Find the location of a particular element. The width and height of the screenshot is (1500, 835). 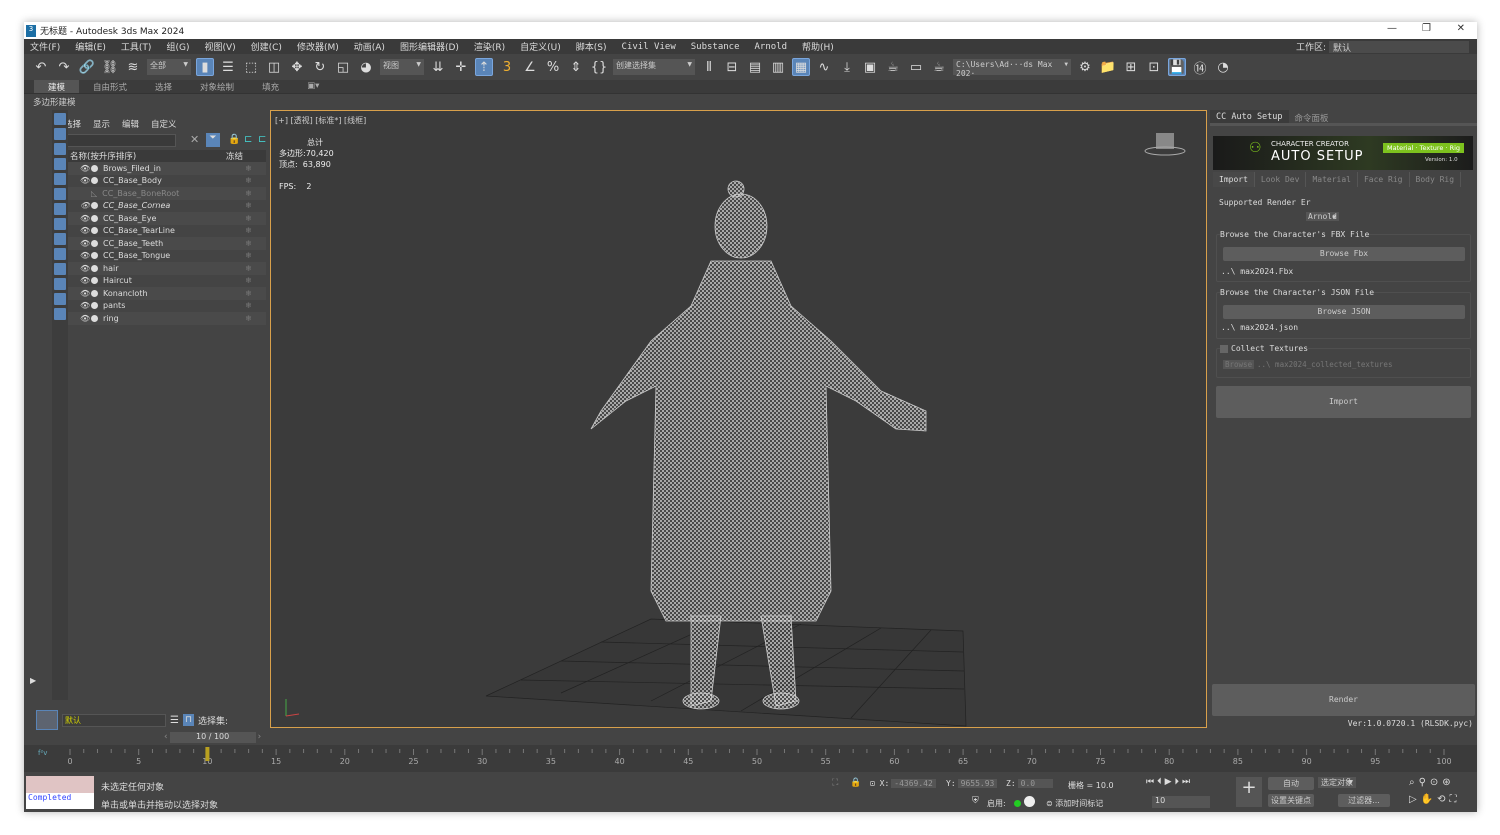

menu-edit: 编辑(E) is located at coordinates (90, 46).